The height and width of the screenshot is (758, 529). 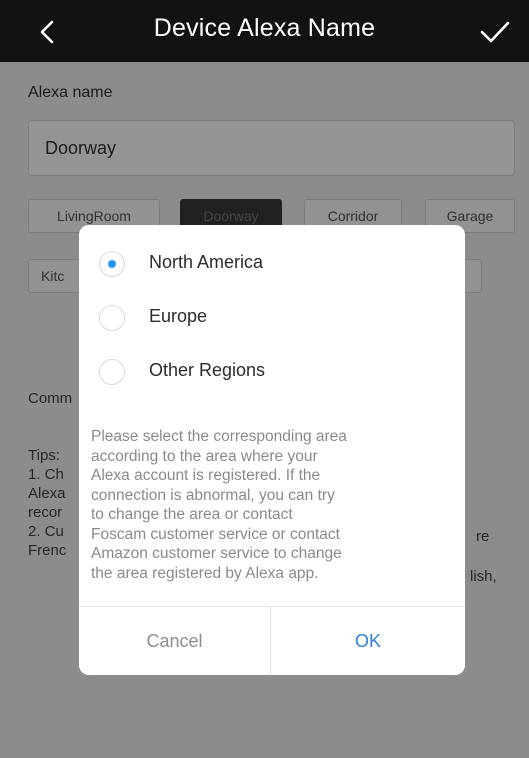 What do you see at coordinates (259, 318) in the screenshot?
I see `option-europe: Europe` at bounding box center [259, 318].